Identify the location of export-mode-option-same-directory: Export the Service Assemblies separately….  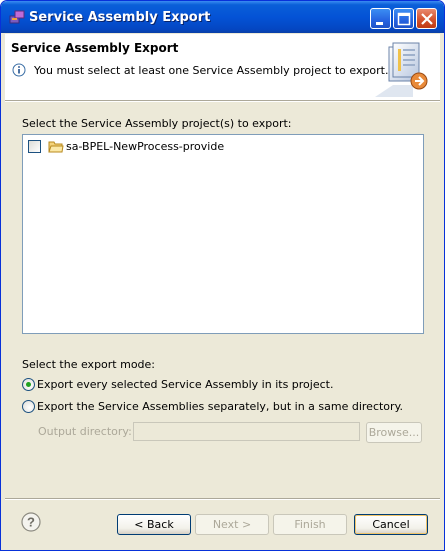
(222, 407).